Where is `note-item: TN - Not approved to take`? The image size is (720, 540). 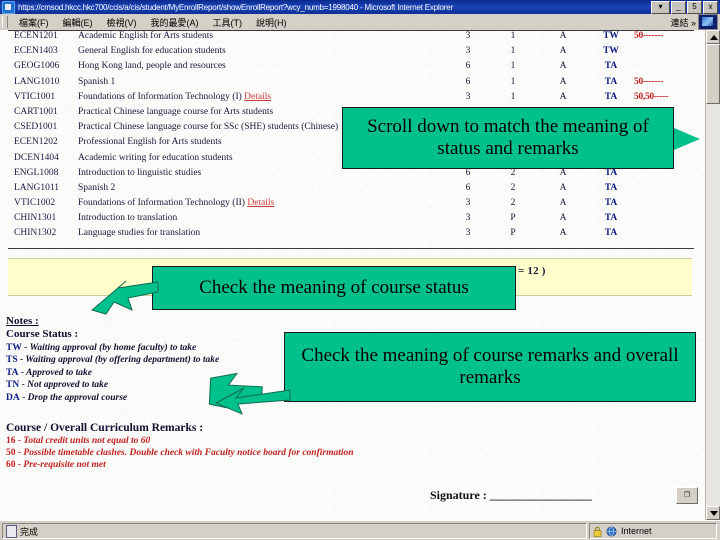 note-item: TN - Not approved to take is located at coordinates (112, 385).